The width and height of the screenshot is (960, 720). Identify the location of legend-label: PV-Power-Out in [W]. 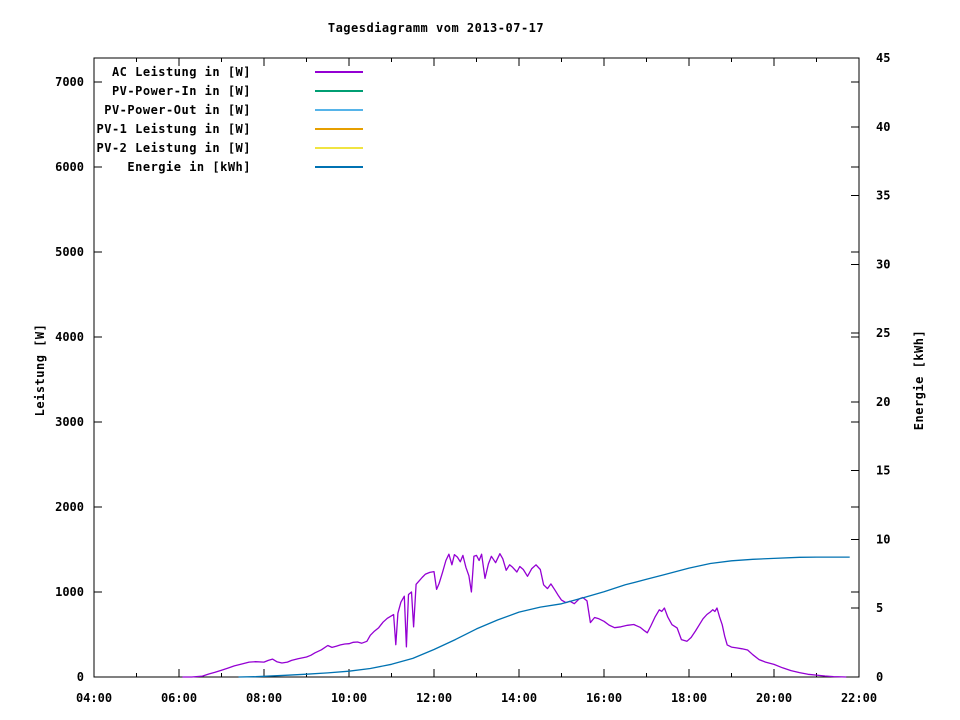
(177, 109).